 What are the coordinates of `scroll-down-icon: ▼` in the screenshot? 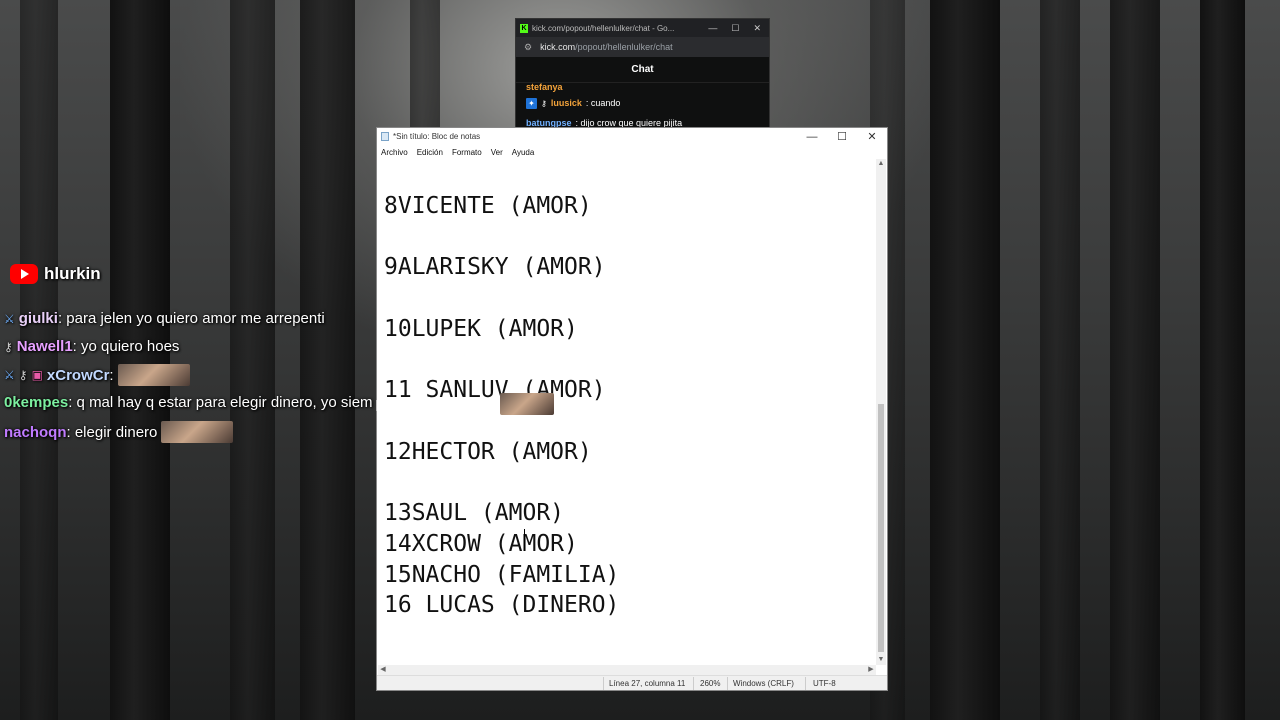 It's located at (881, 660).